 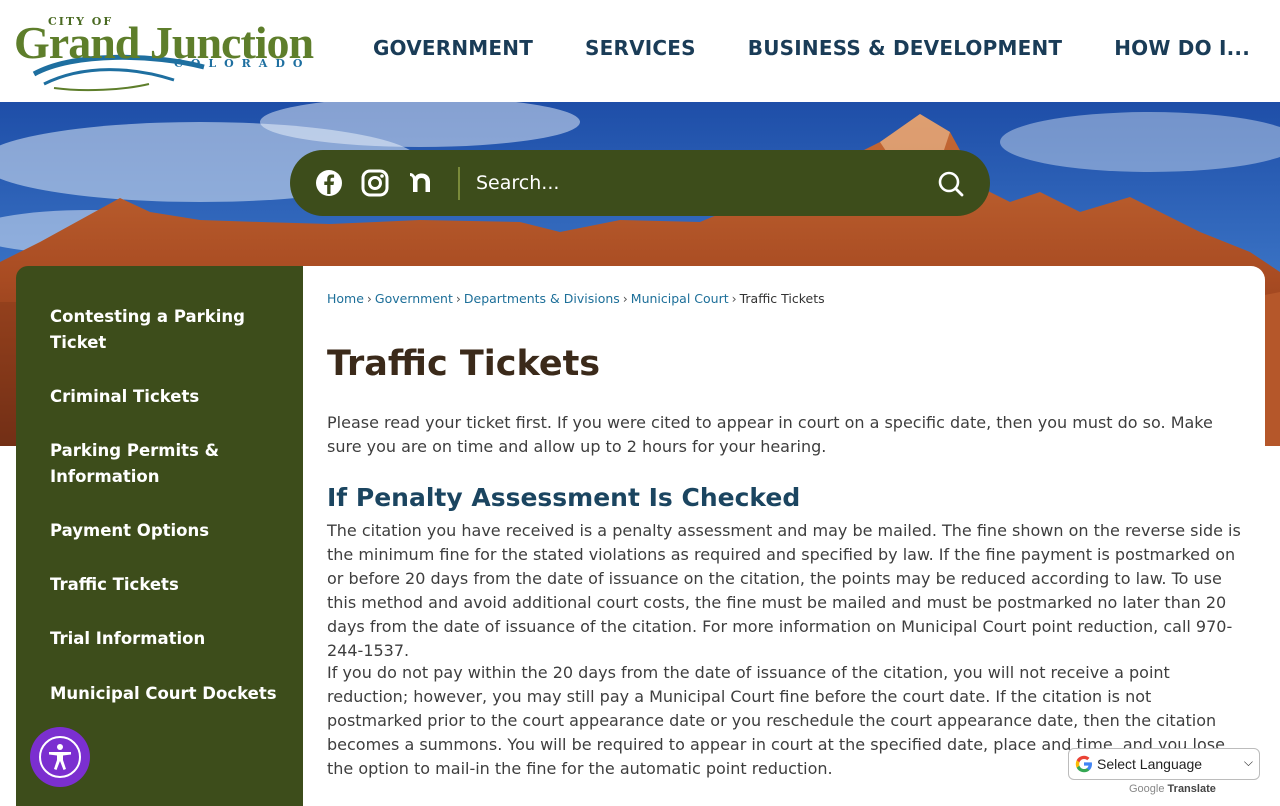 What do you see at coordinates (951, 184) in the screenshot?
I see `search-icon` at bounding box center [951, 184].